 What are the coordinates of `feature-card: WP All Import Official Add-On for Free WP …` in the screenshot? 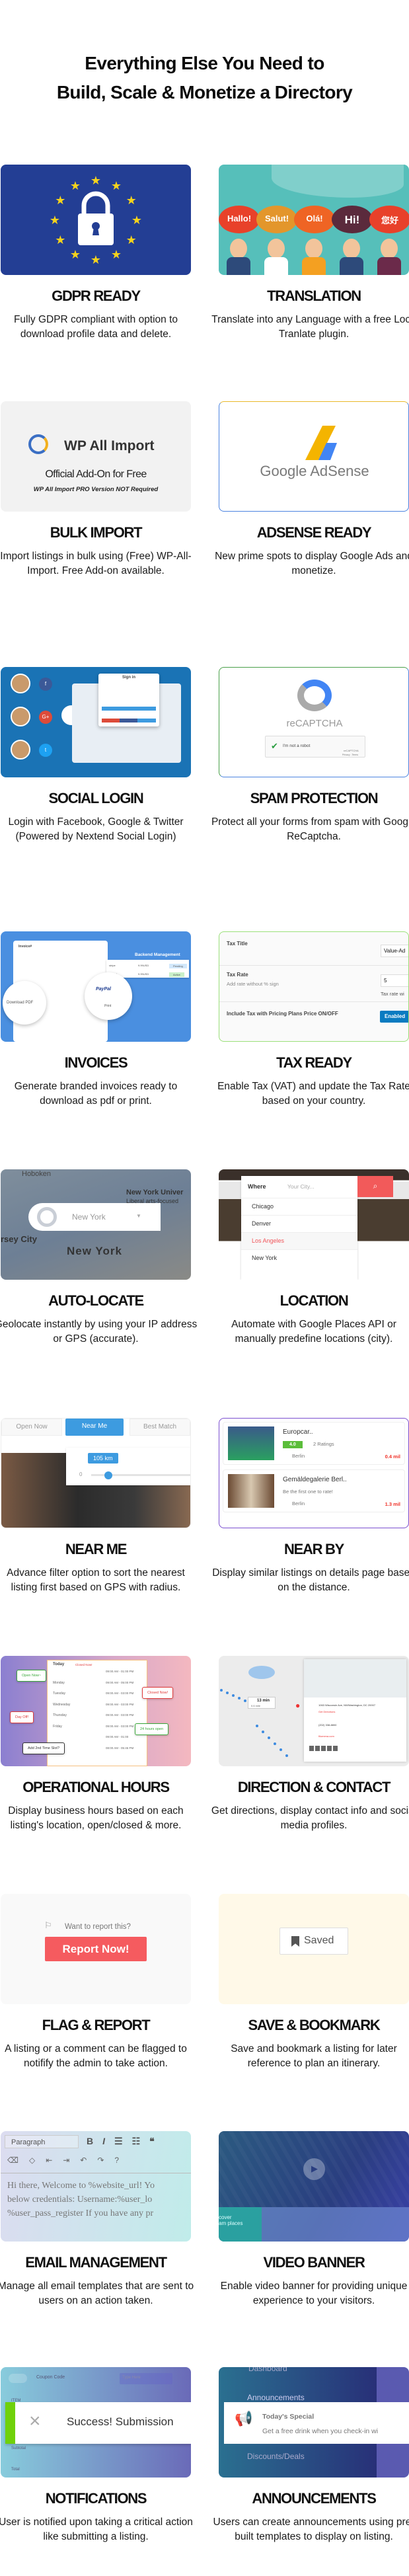 It's located at (96, 488).